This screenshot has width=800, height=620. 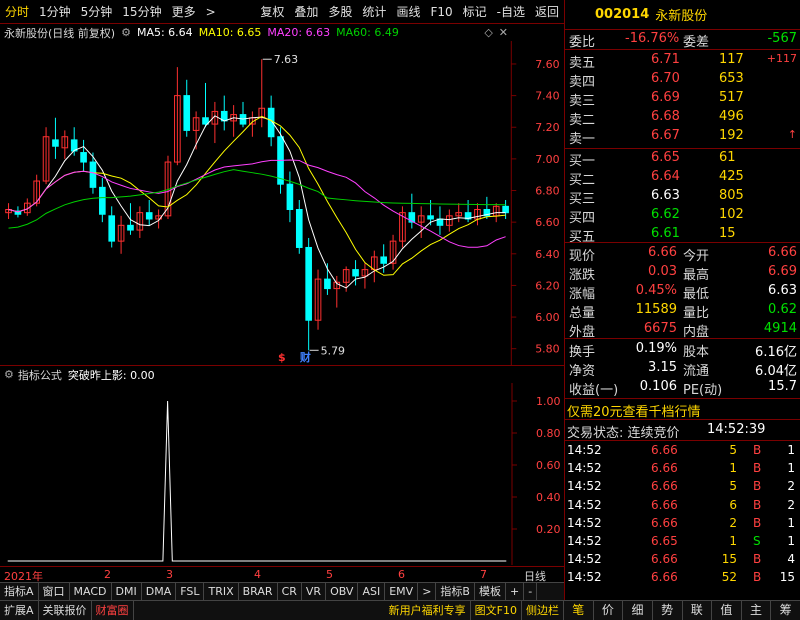 I want to click on back-button: 返回, so click(x=547, y=11).